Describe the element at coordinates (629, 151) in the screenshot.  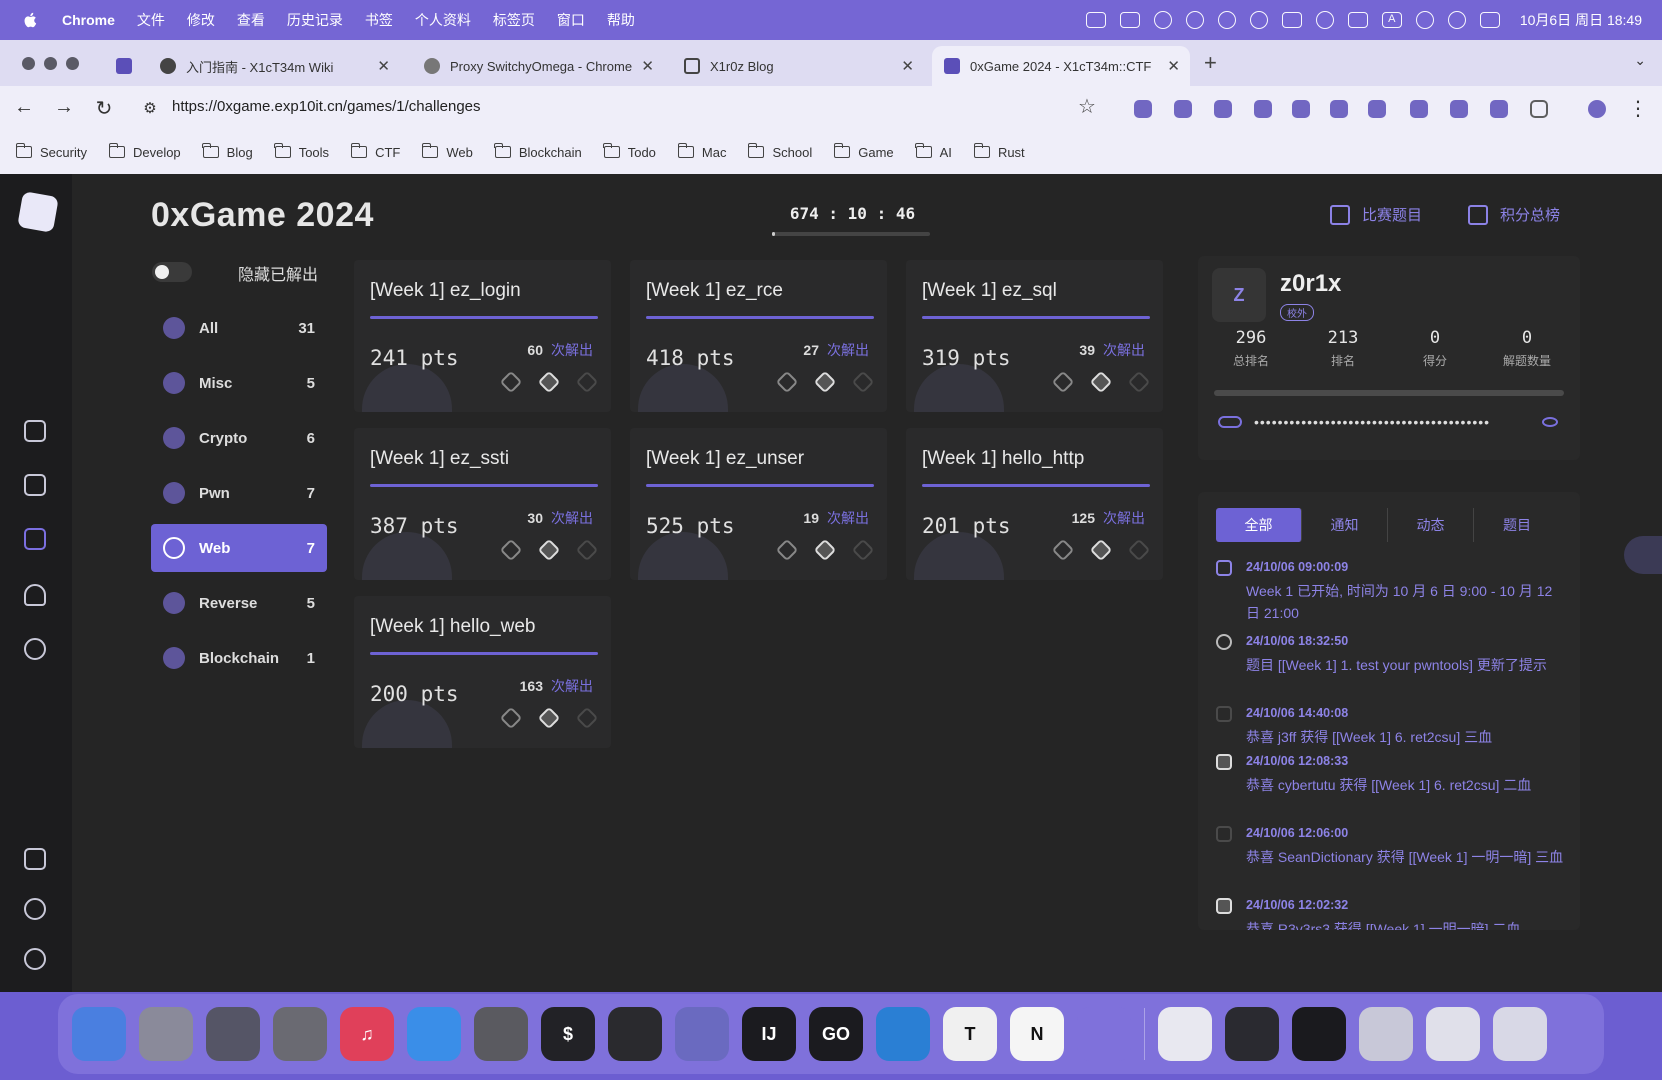
I see `bookmark-folder: Todo` at that location.